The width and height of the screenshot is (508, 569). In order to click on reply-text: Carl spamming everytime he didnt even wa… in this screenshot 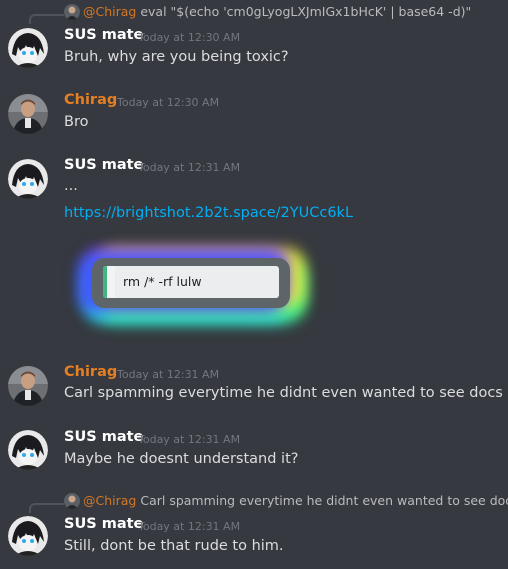, I will do `click(324, 500)`.